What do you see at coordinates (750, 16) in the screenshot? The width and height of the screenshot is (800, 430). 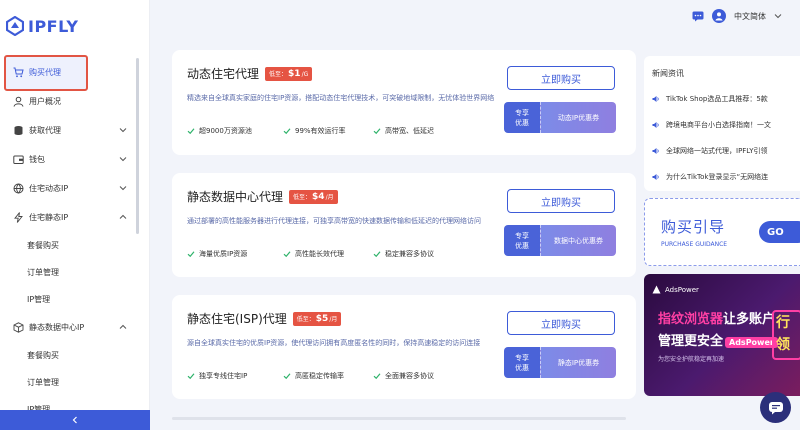 I see `language-selector: 中文简体` at bounding box center [750, 16].